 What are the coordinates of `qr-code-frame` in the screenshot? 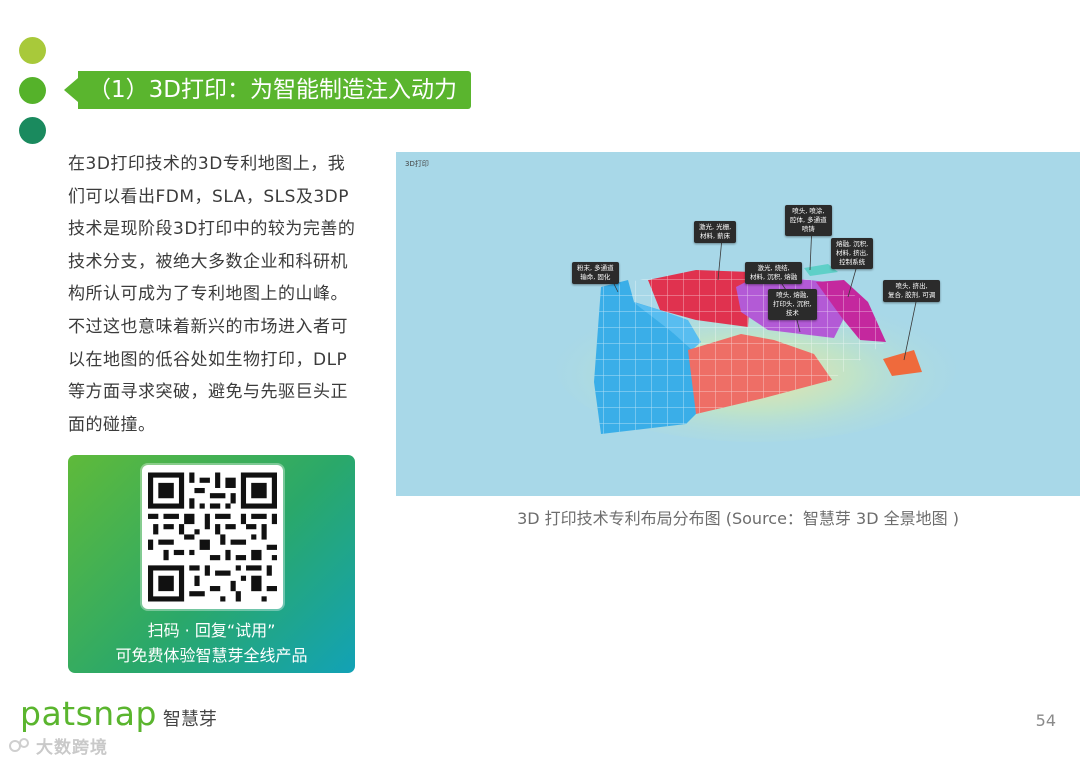 It's located at (212, 537).